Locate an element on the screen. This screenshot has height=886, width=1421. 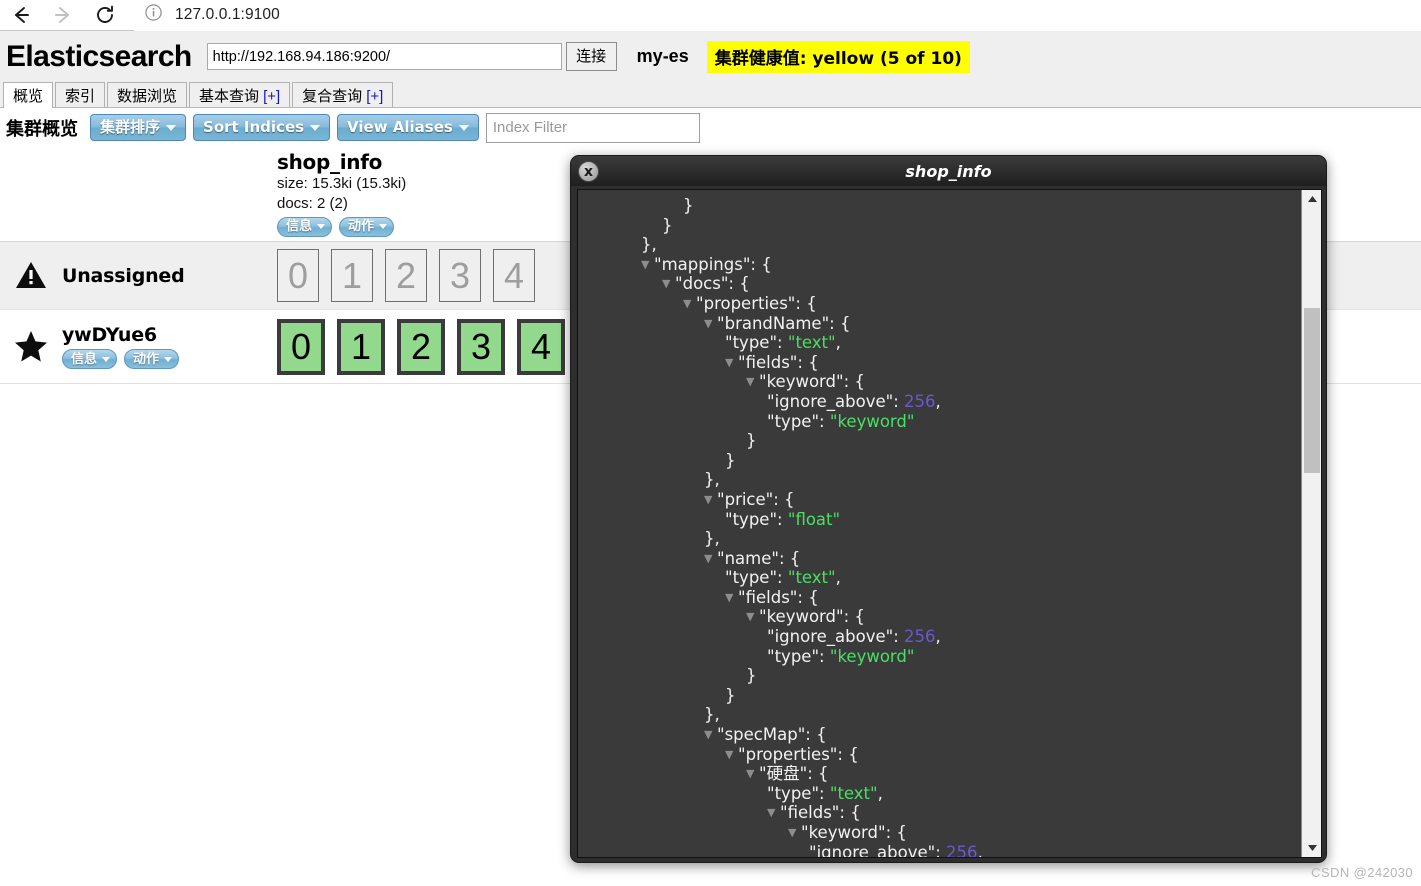
browser-back-button is located at coordinates (21, 15).